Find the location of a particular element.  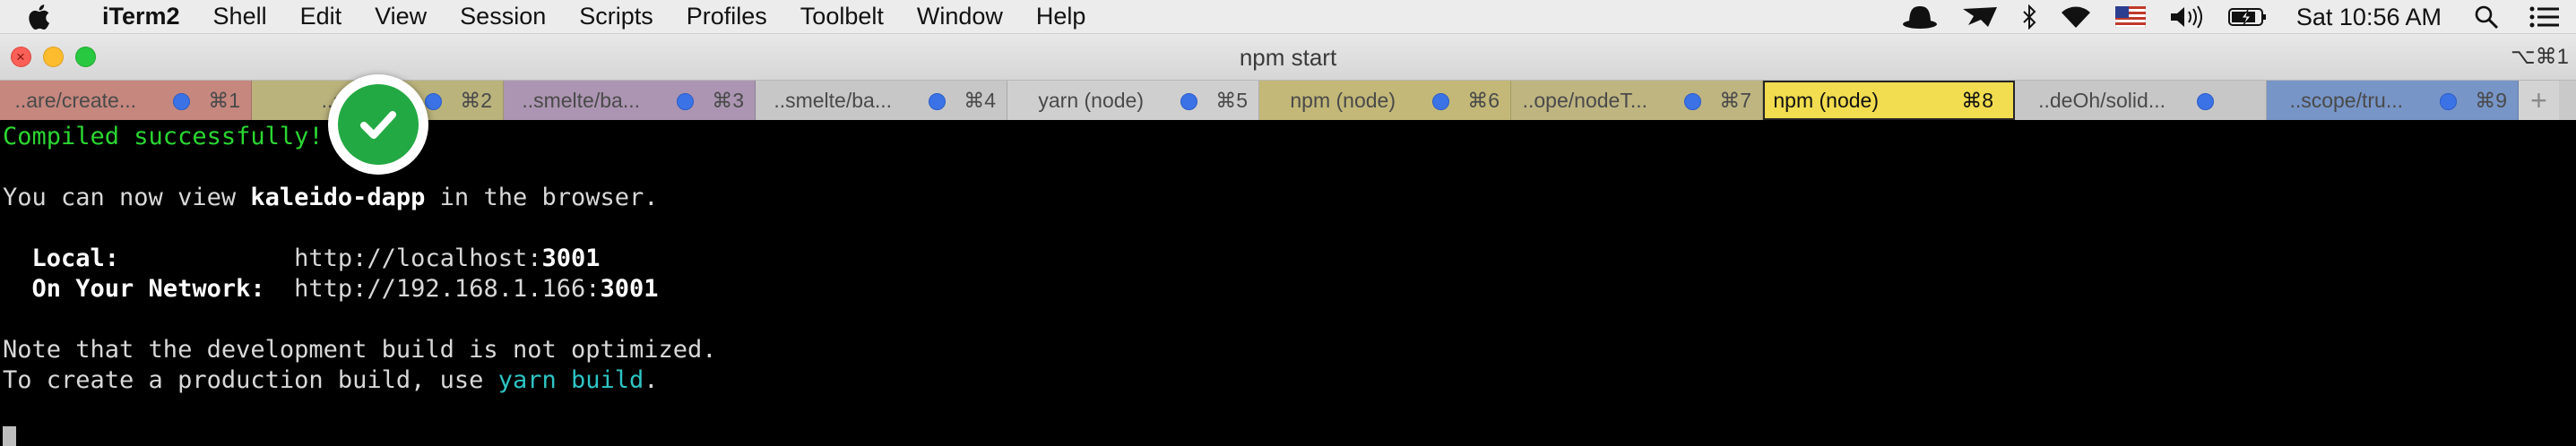

tab-shortcut: ⌘1 is located at coordinates (224, 100).